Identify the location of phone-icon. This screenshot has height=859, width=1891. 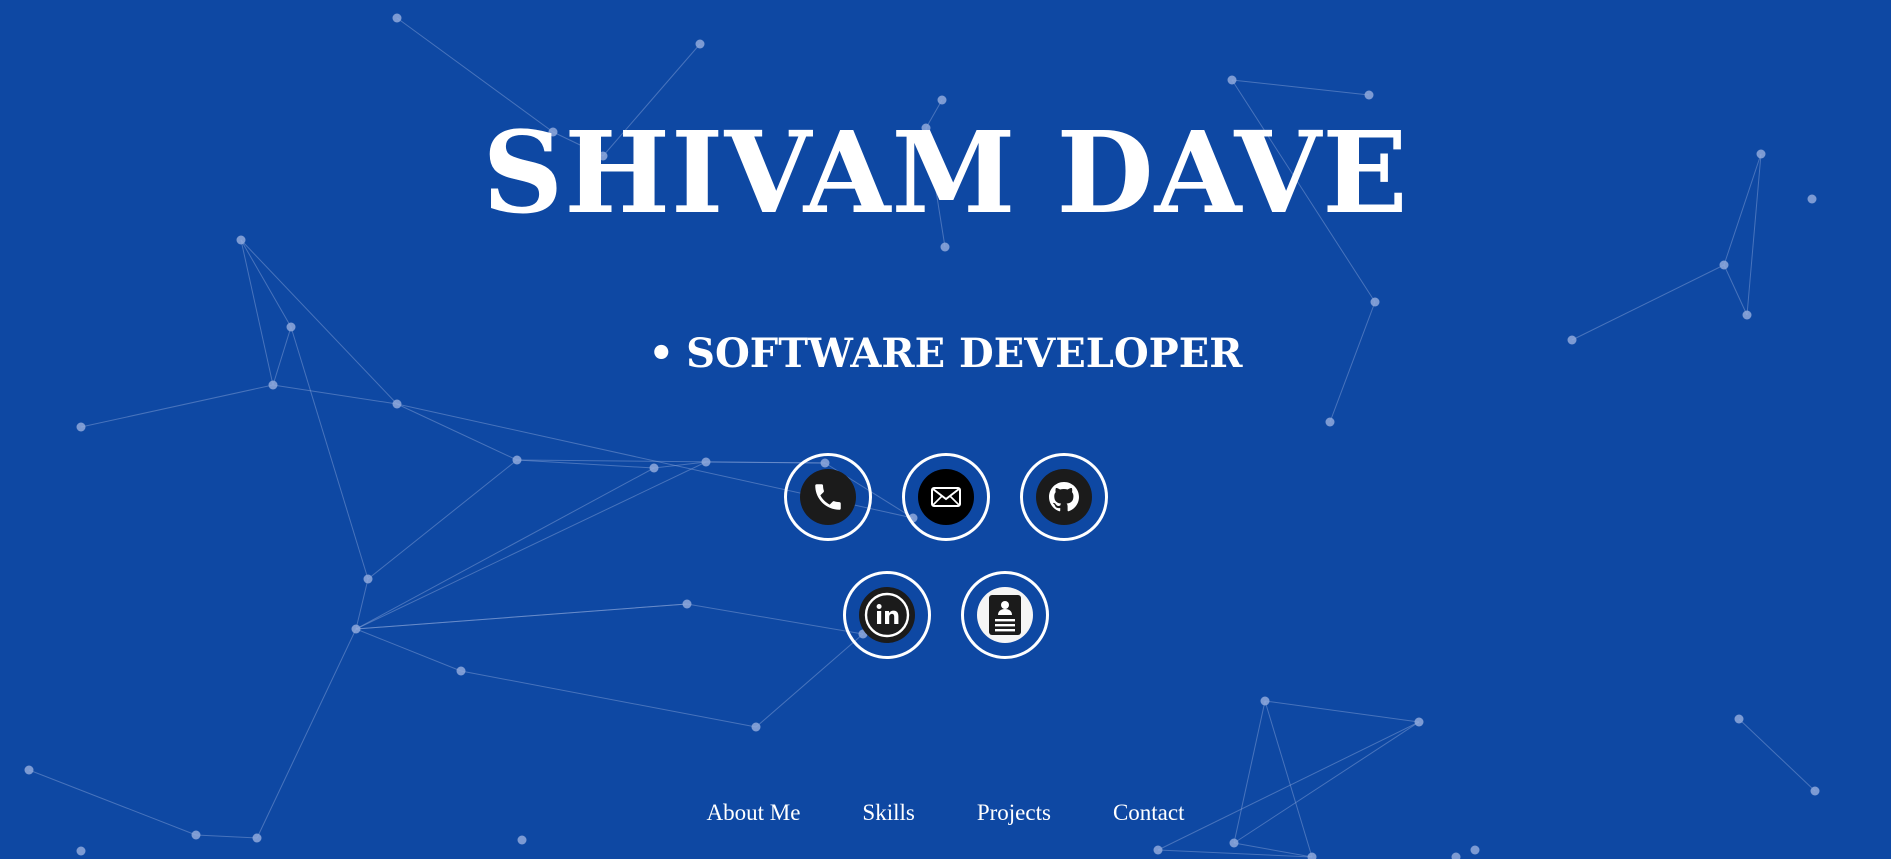
(827, 497).